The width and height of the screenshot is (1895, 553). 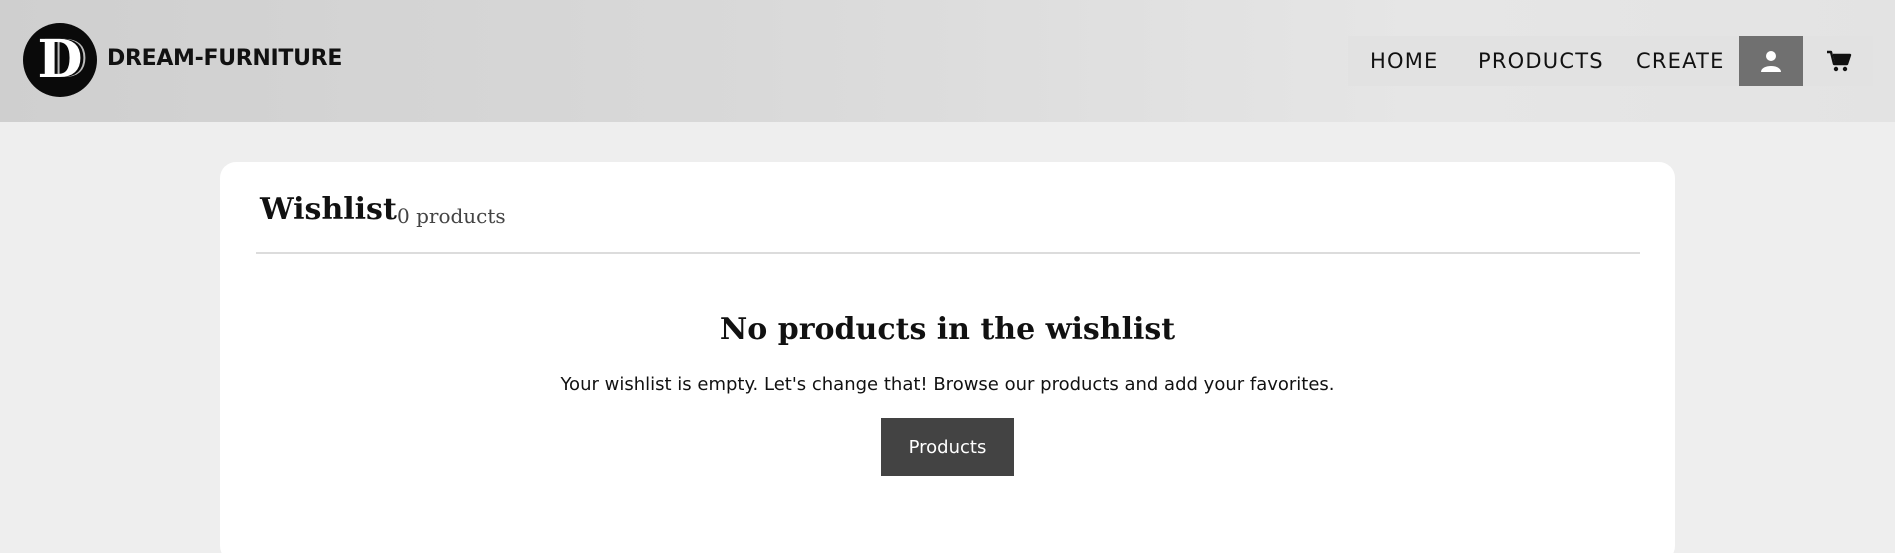 I want to click on nav-products-link: PRODUCTS, so click(x=1541, y=61).